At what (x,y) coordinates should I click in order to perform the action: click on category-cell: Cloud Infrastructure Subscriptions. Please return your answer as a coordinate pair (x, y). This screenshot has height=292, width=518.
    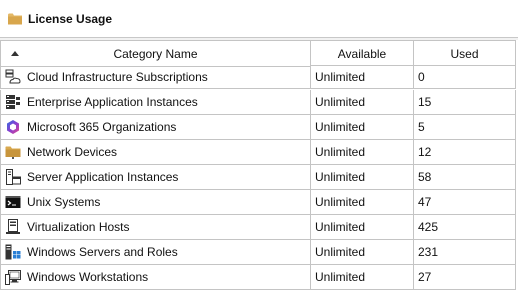
    Looking at the image, I should click on (155, 77).